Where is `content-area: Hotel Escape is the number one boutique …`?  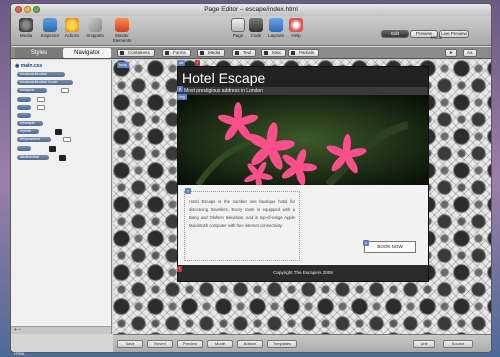
content-area: Hotel Escape is the number one boutique … is located at coordinates (303, 225).